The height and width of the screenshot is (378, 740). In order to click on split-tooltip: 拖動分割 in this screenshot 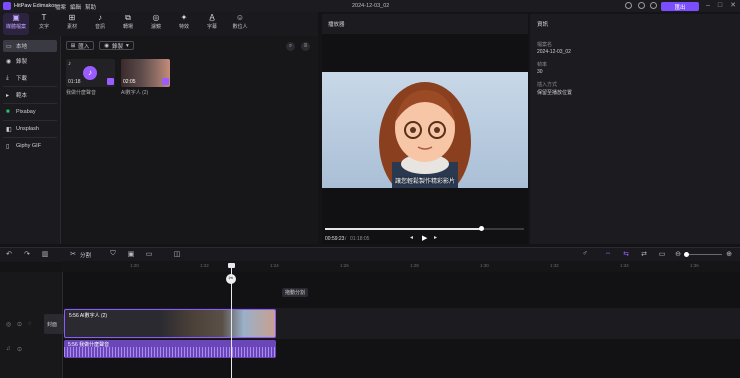, I will do `click(295, 292)`.